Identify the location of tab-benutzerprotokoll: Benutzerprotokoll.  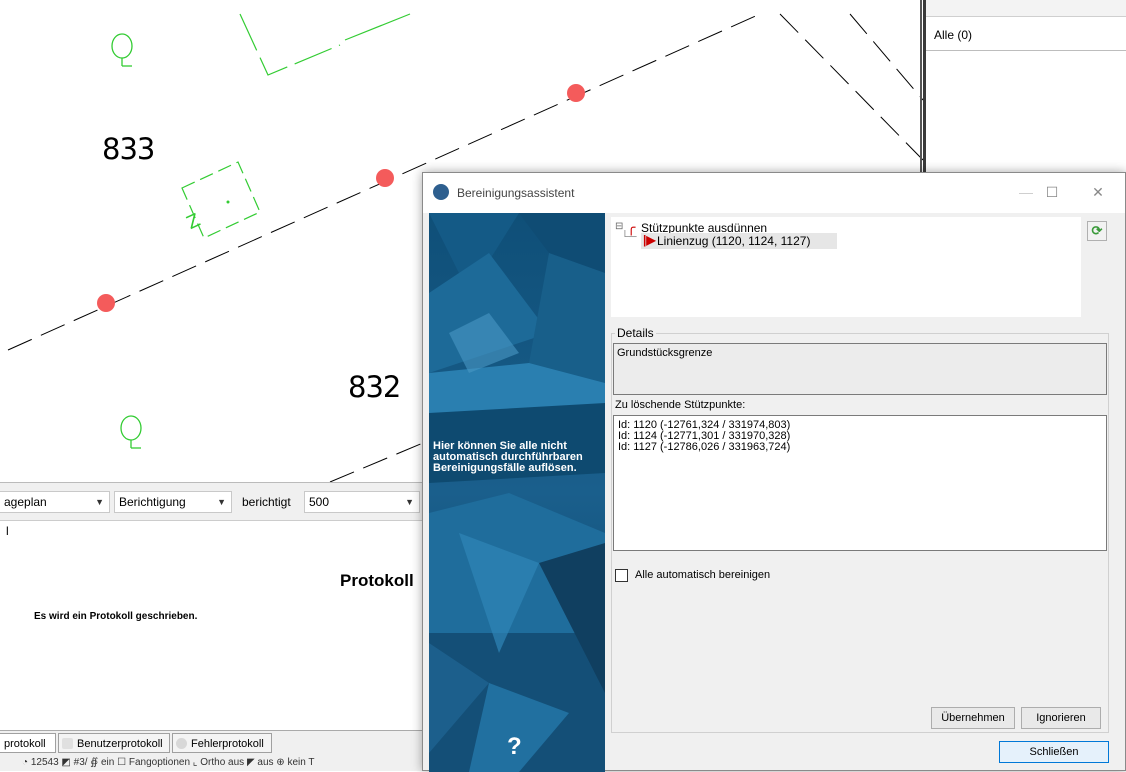
(114, 743).